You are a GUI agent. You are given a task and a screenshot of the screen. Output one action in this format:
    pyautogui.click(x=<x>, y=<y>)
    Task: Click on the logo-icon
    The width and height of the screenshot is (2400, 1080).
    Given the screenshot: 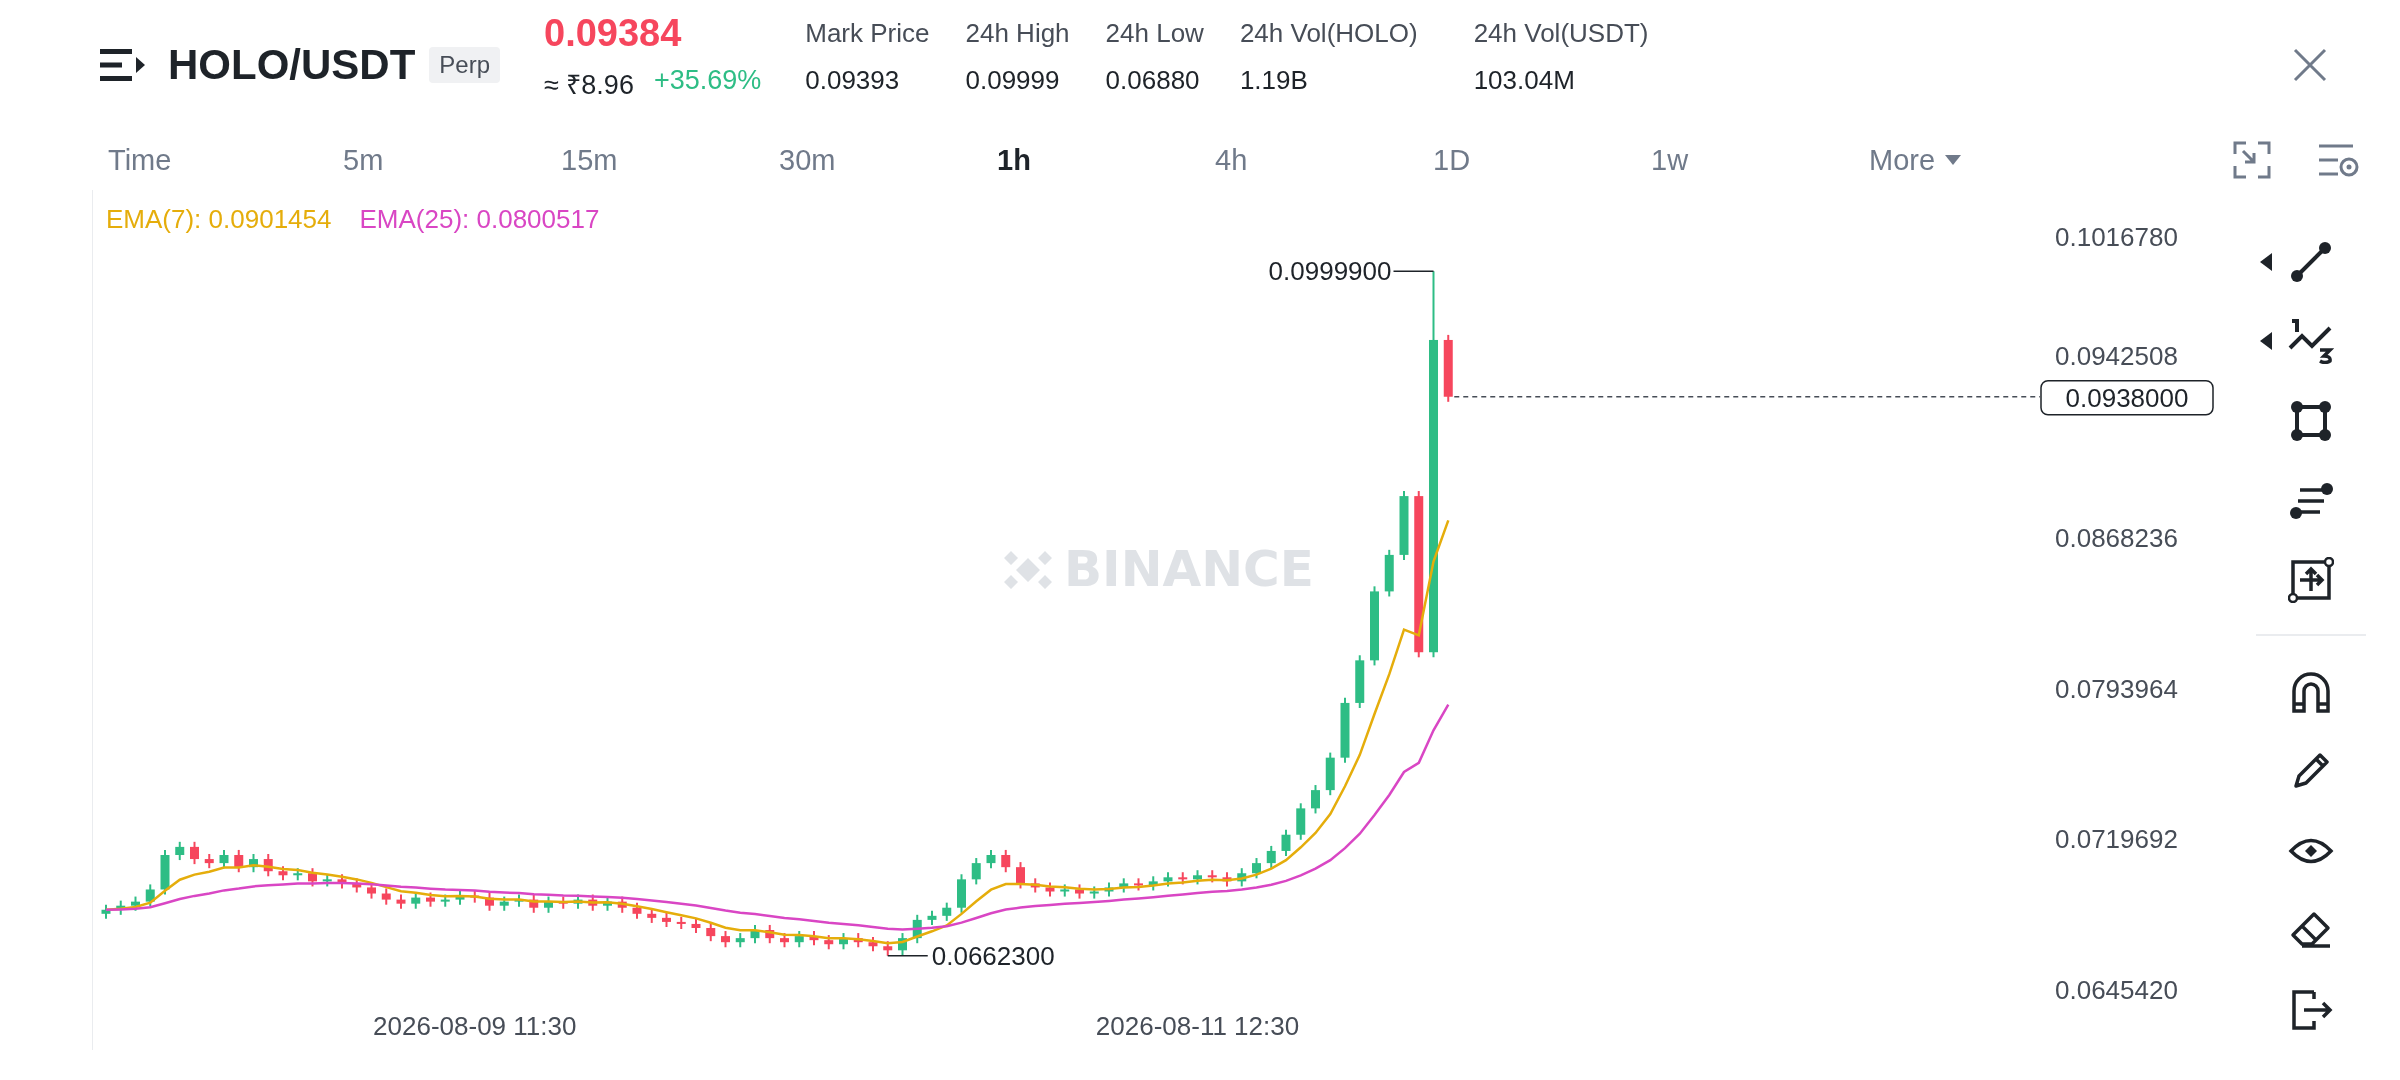 What is the action you would take?
    pyautogui.click(x=1028, y=570)
    